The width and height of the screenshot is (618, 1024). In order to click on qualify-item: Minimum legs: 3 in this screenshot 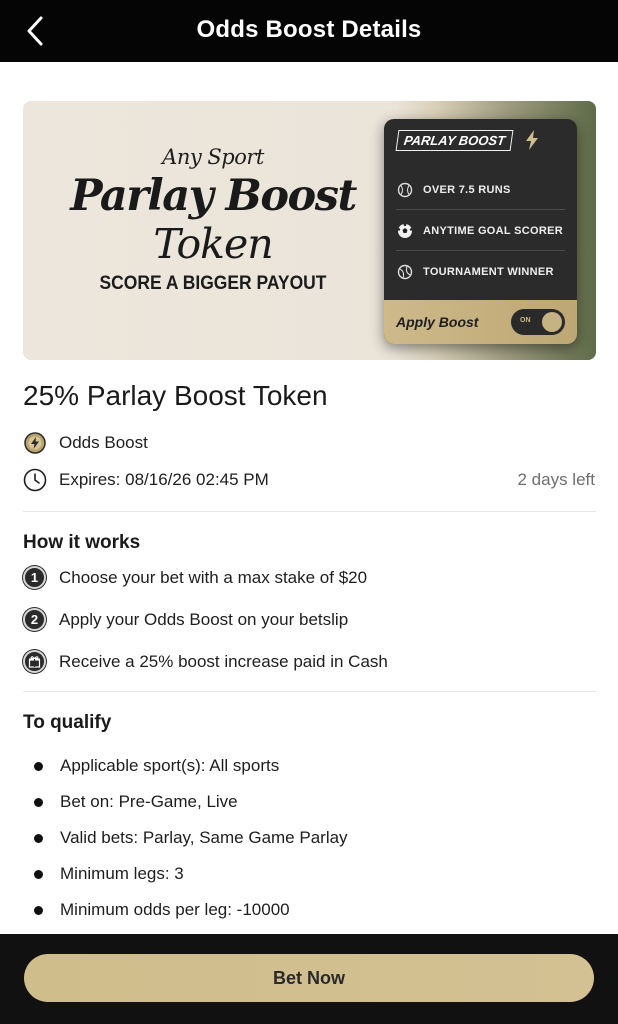, I will do `click(109, 874)`.